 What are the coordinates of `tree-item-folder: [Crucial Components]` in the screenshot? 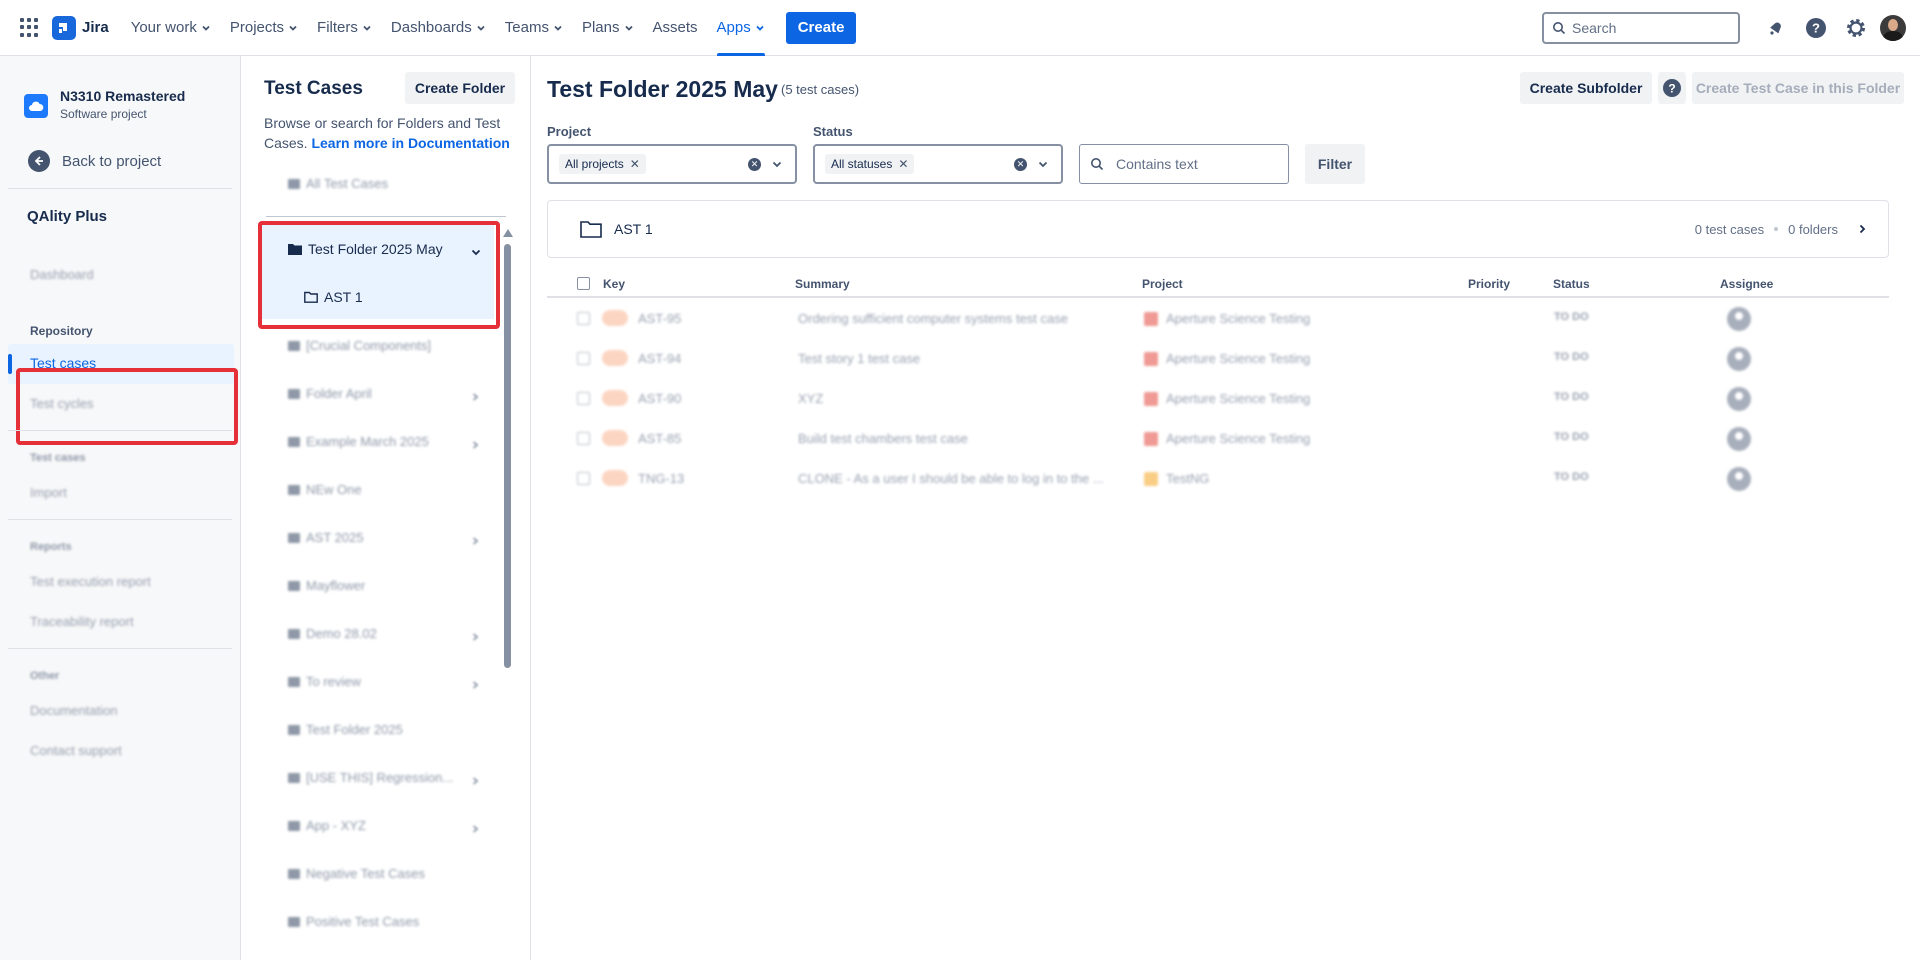 It's located at (359, 345).